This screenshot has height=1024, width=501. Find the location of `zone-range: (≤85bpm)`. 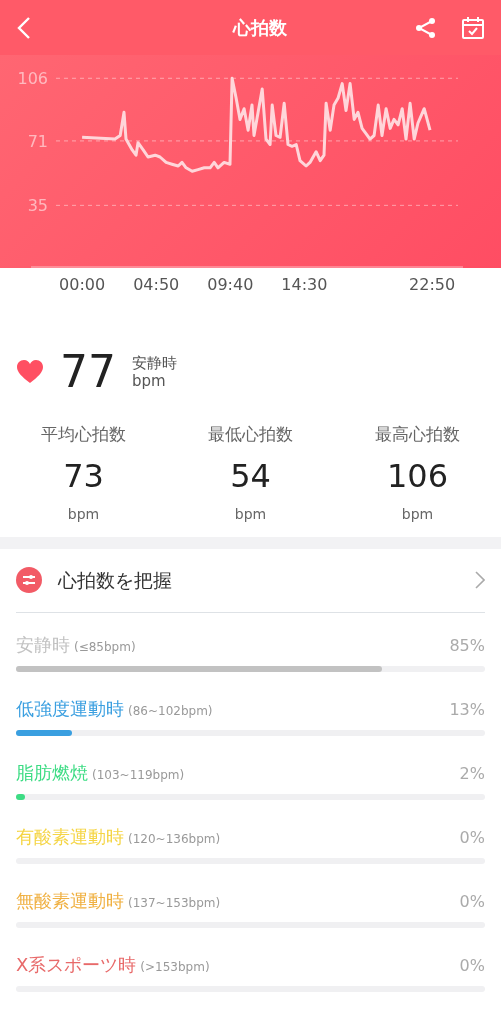

zone-range: (≤85bpm) is located at coordinates (105, 647).